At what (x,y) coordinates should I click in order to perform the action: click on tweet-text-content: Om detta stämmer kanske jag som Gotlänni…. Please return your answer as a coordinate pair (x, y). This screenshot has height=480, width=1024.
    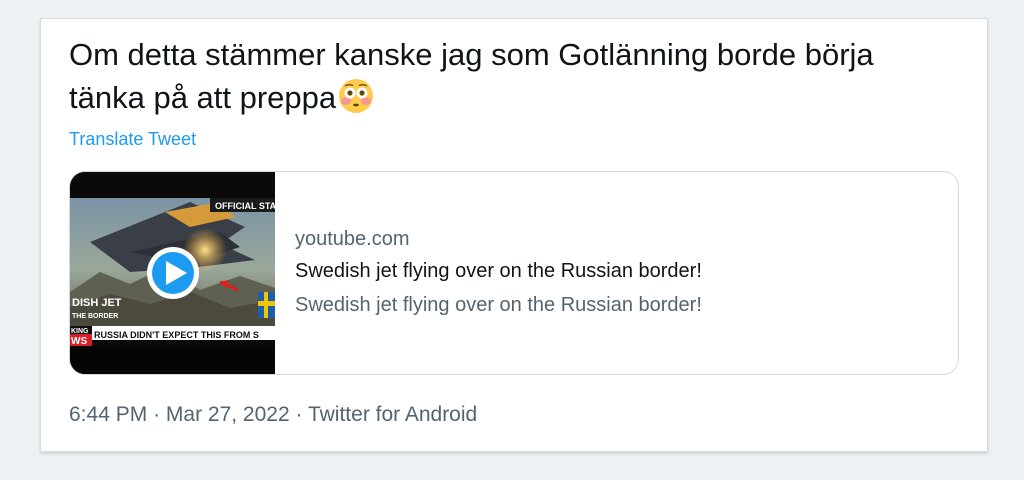
    Looking at the image, I should click on (471, 76).